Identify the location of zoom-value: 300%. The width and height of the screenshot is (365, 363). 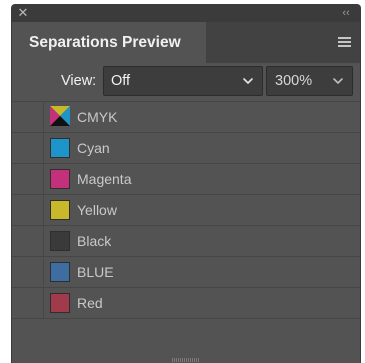
(294, 81).